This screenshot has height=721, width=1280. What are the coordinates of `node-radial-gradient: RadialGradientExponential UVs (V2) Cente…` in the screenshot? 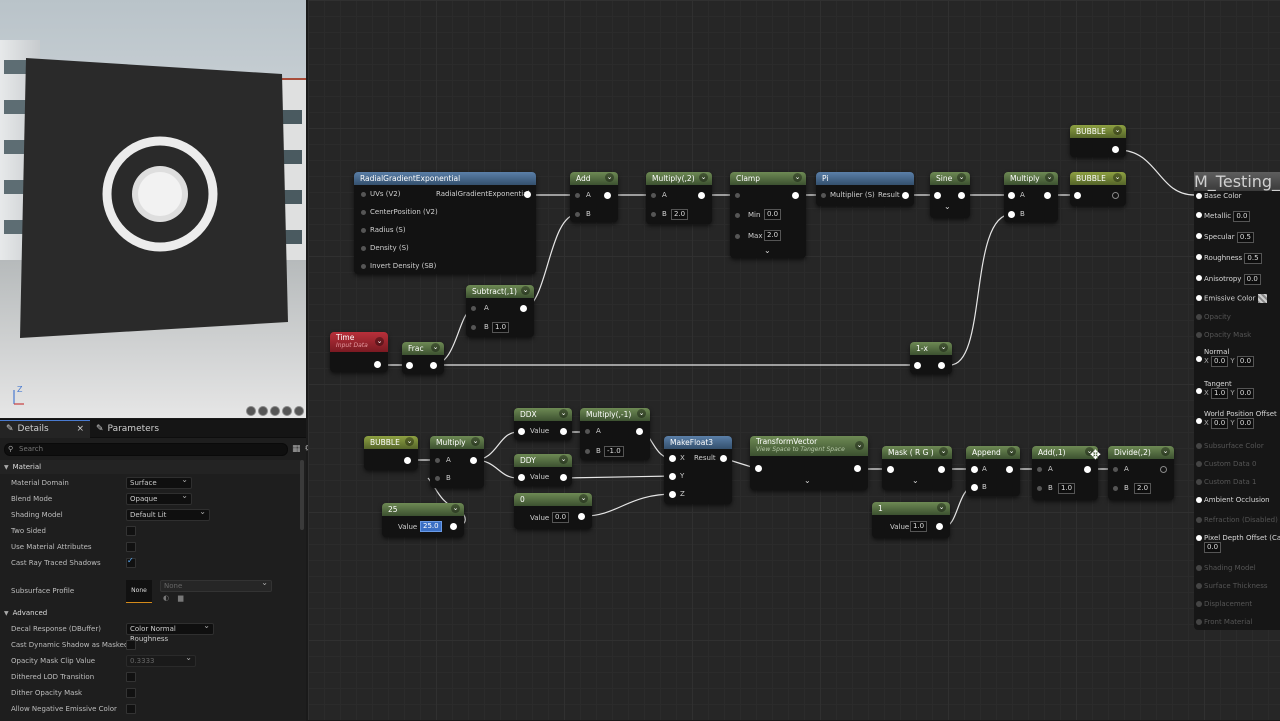 It's located at (445, 223).